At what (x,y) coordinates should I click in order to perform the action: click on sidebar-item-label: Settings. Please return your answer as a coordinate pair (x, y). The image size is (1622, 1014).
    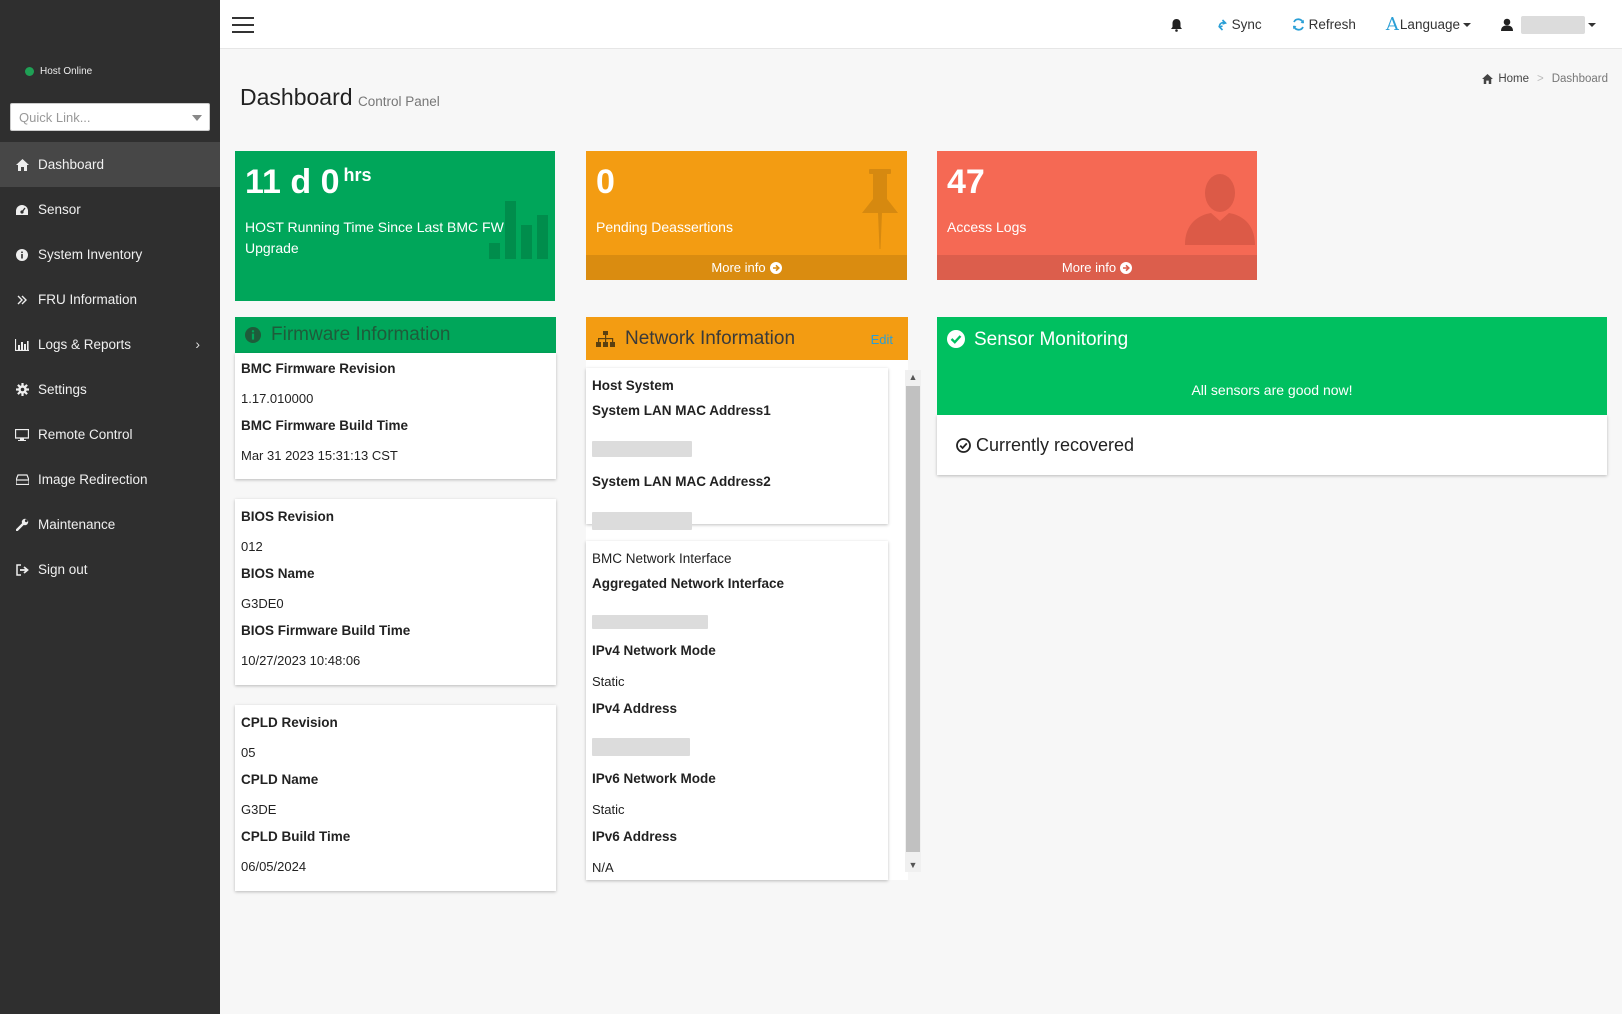
    Looking at the image, I should click on (62, 389).